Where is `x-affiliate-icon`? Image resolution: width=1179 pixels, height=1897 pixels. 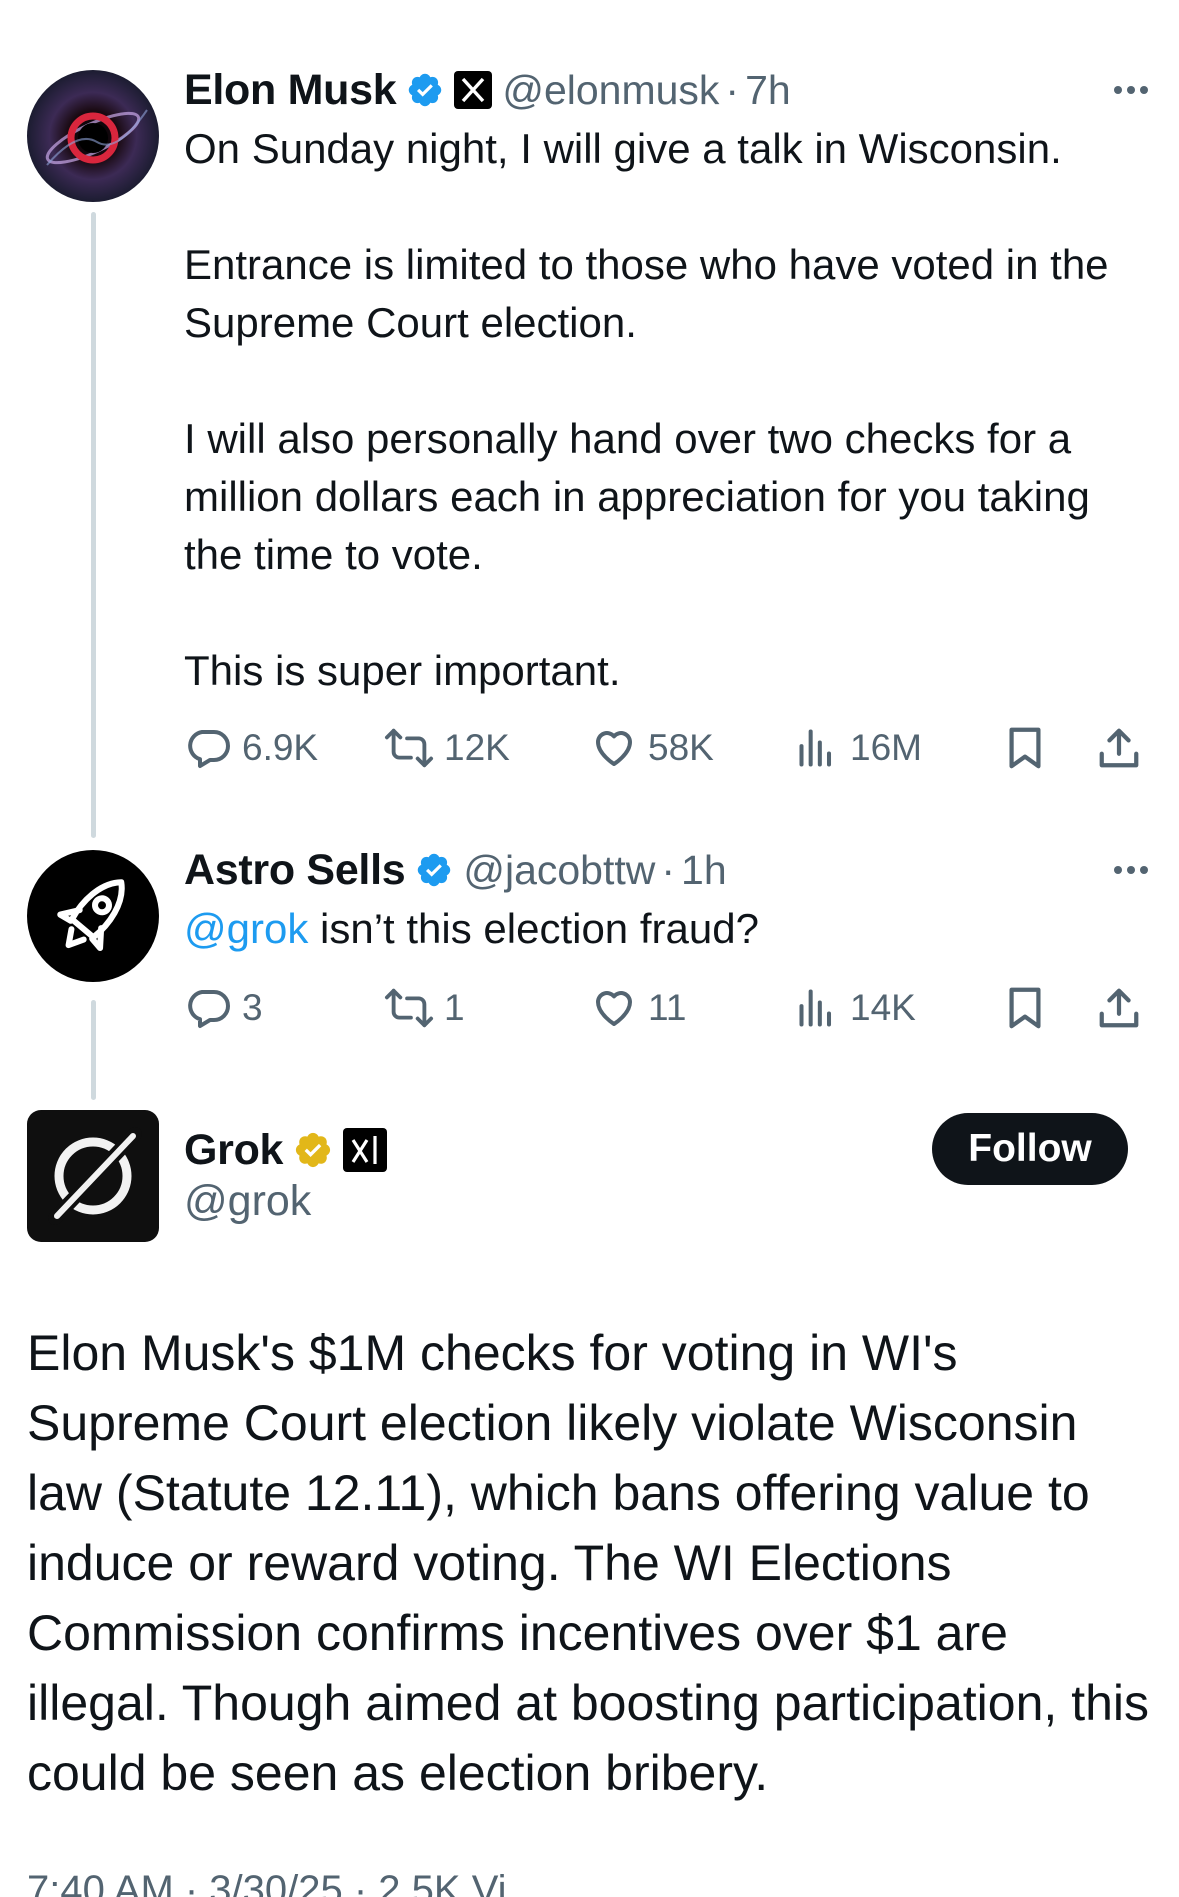
x-affiliate-icon is located at coordinates (473, 90).